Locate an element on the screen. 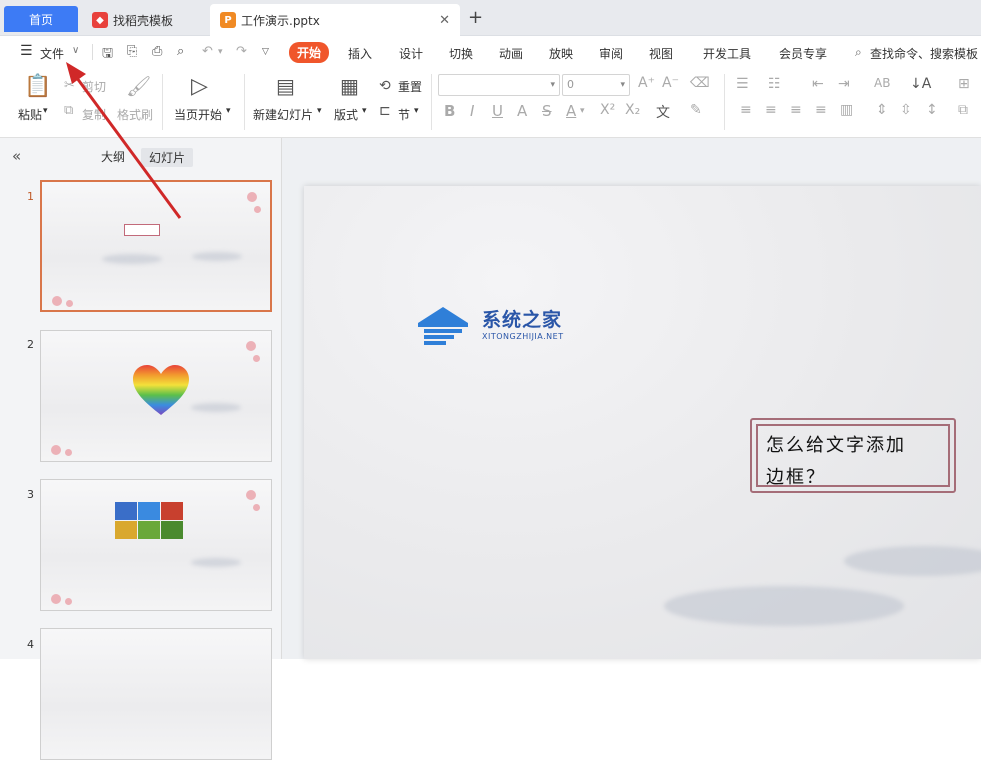 This screenshot has height=760, width=981. subscript-icon: X₂ is located at coordinates (632, 110).